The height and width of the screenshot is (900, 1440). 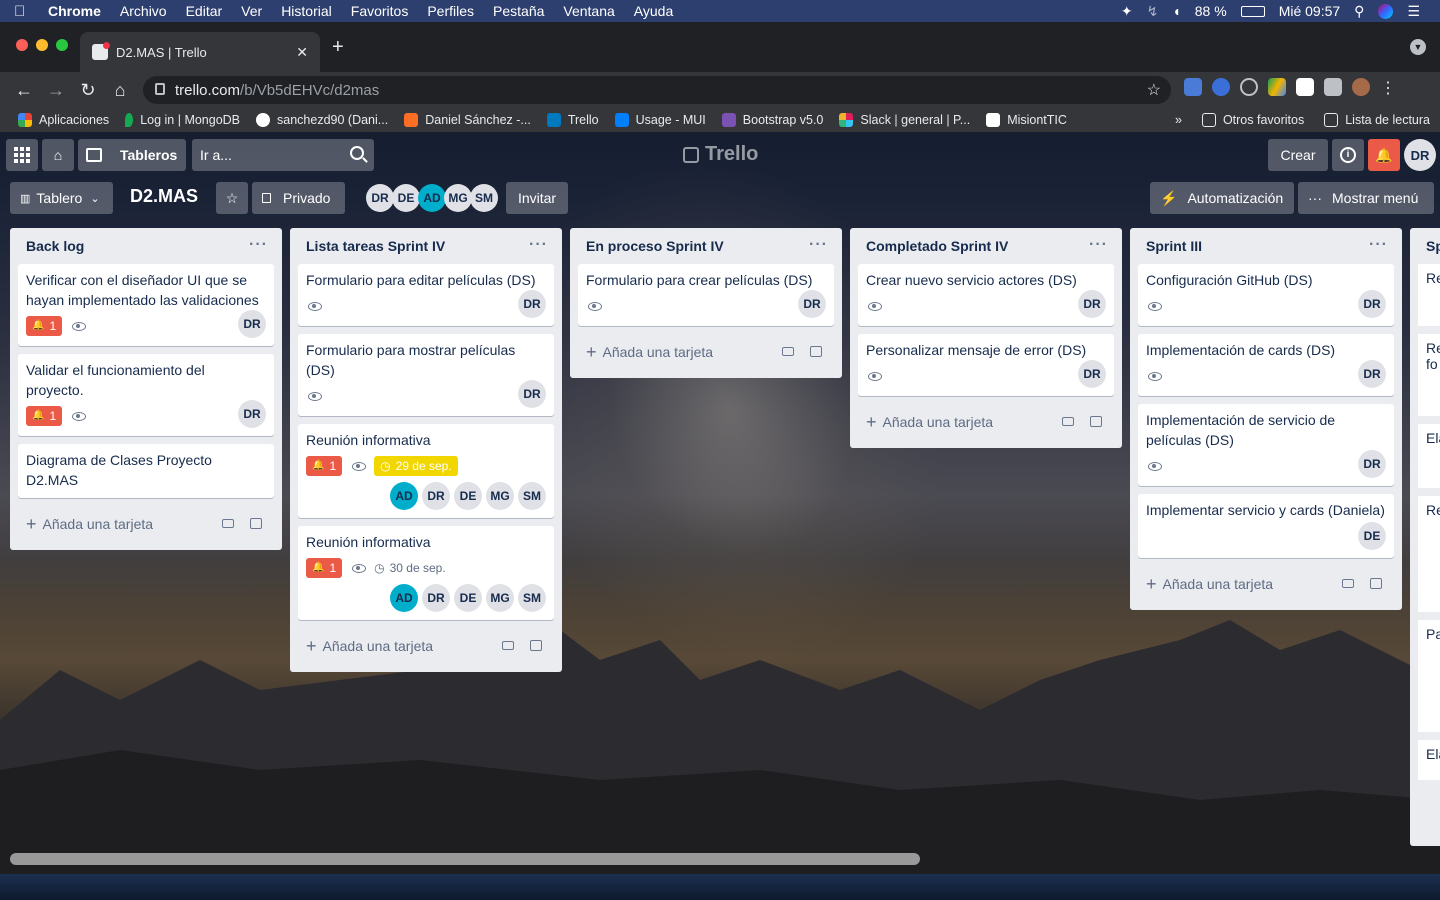 What do you see at coordinates (1361, 87) in the screenshot?
I see `profile-avatar` at bounding box center [1361, 87].